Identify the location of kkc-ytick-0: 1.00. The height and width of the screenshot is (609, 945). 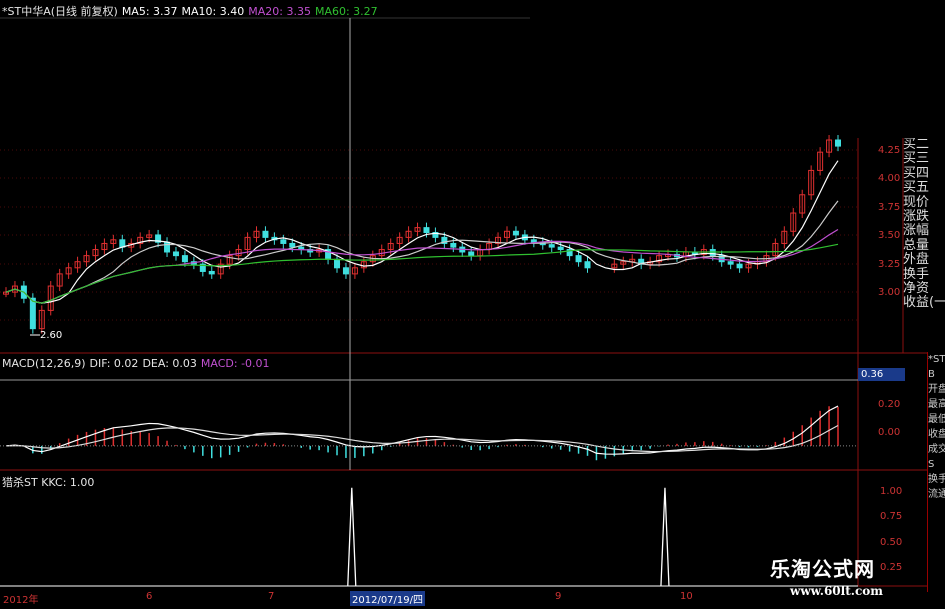
(891, 491).